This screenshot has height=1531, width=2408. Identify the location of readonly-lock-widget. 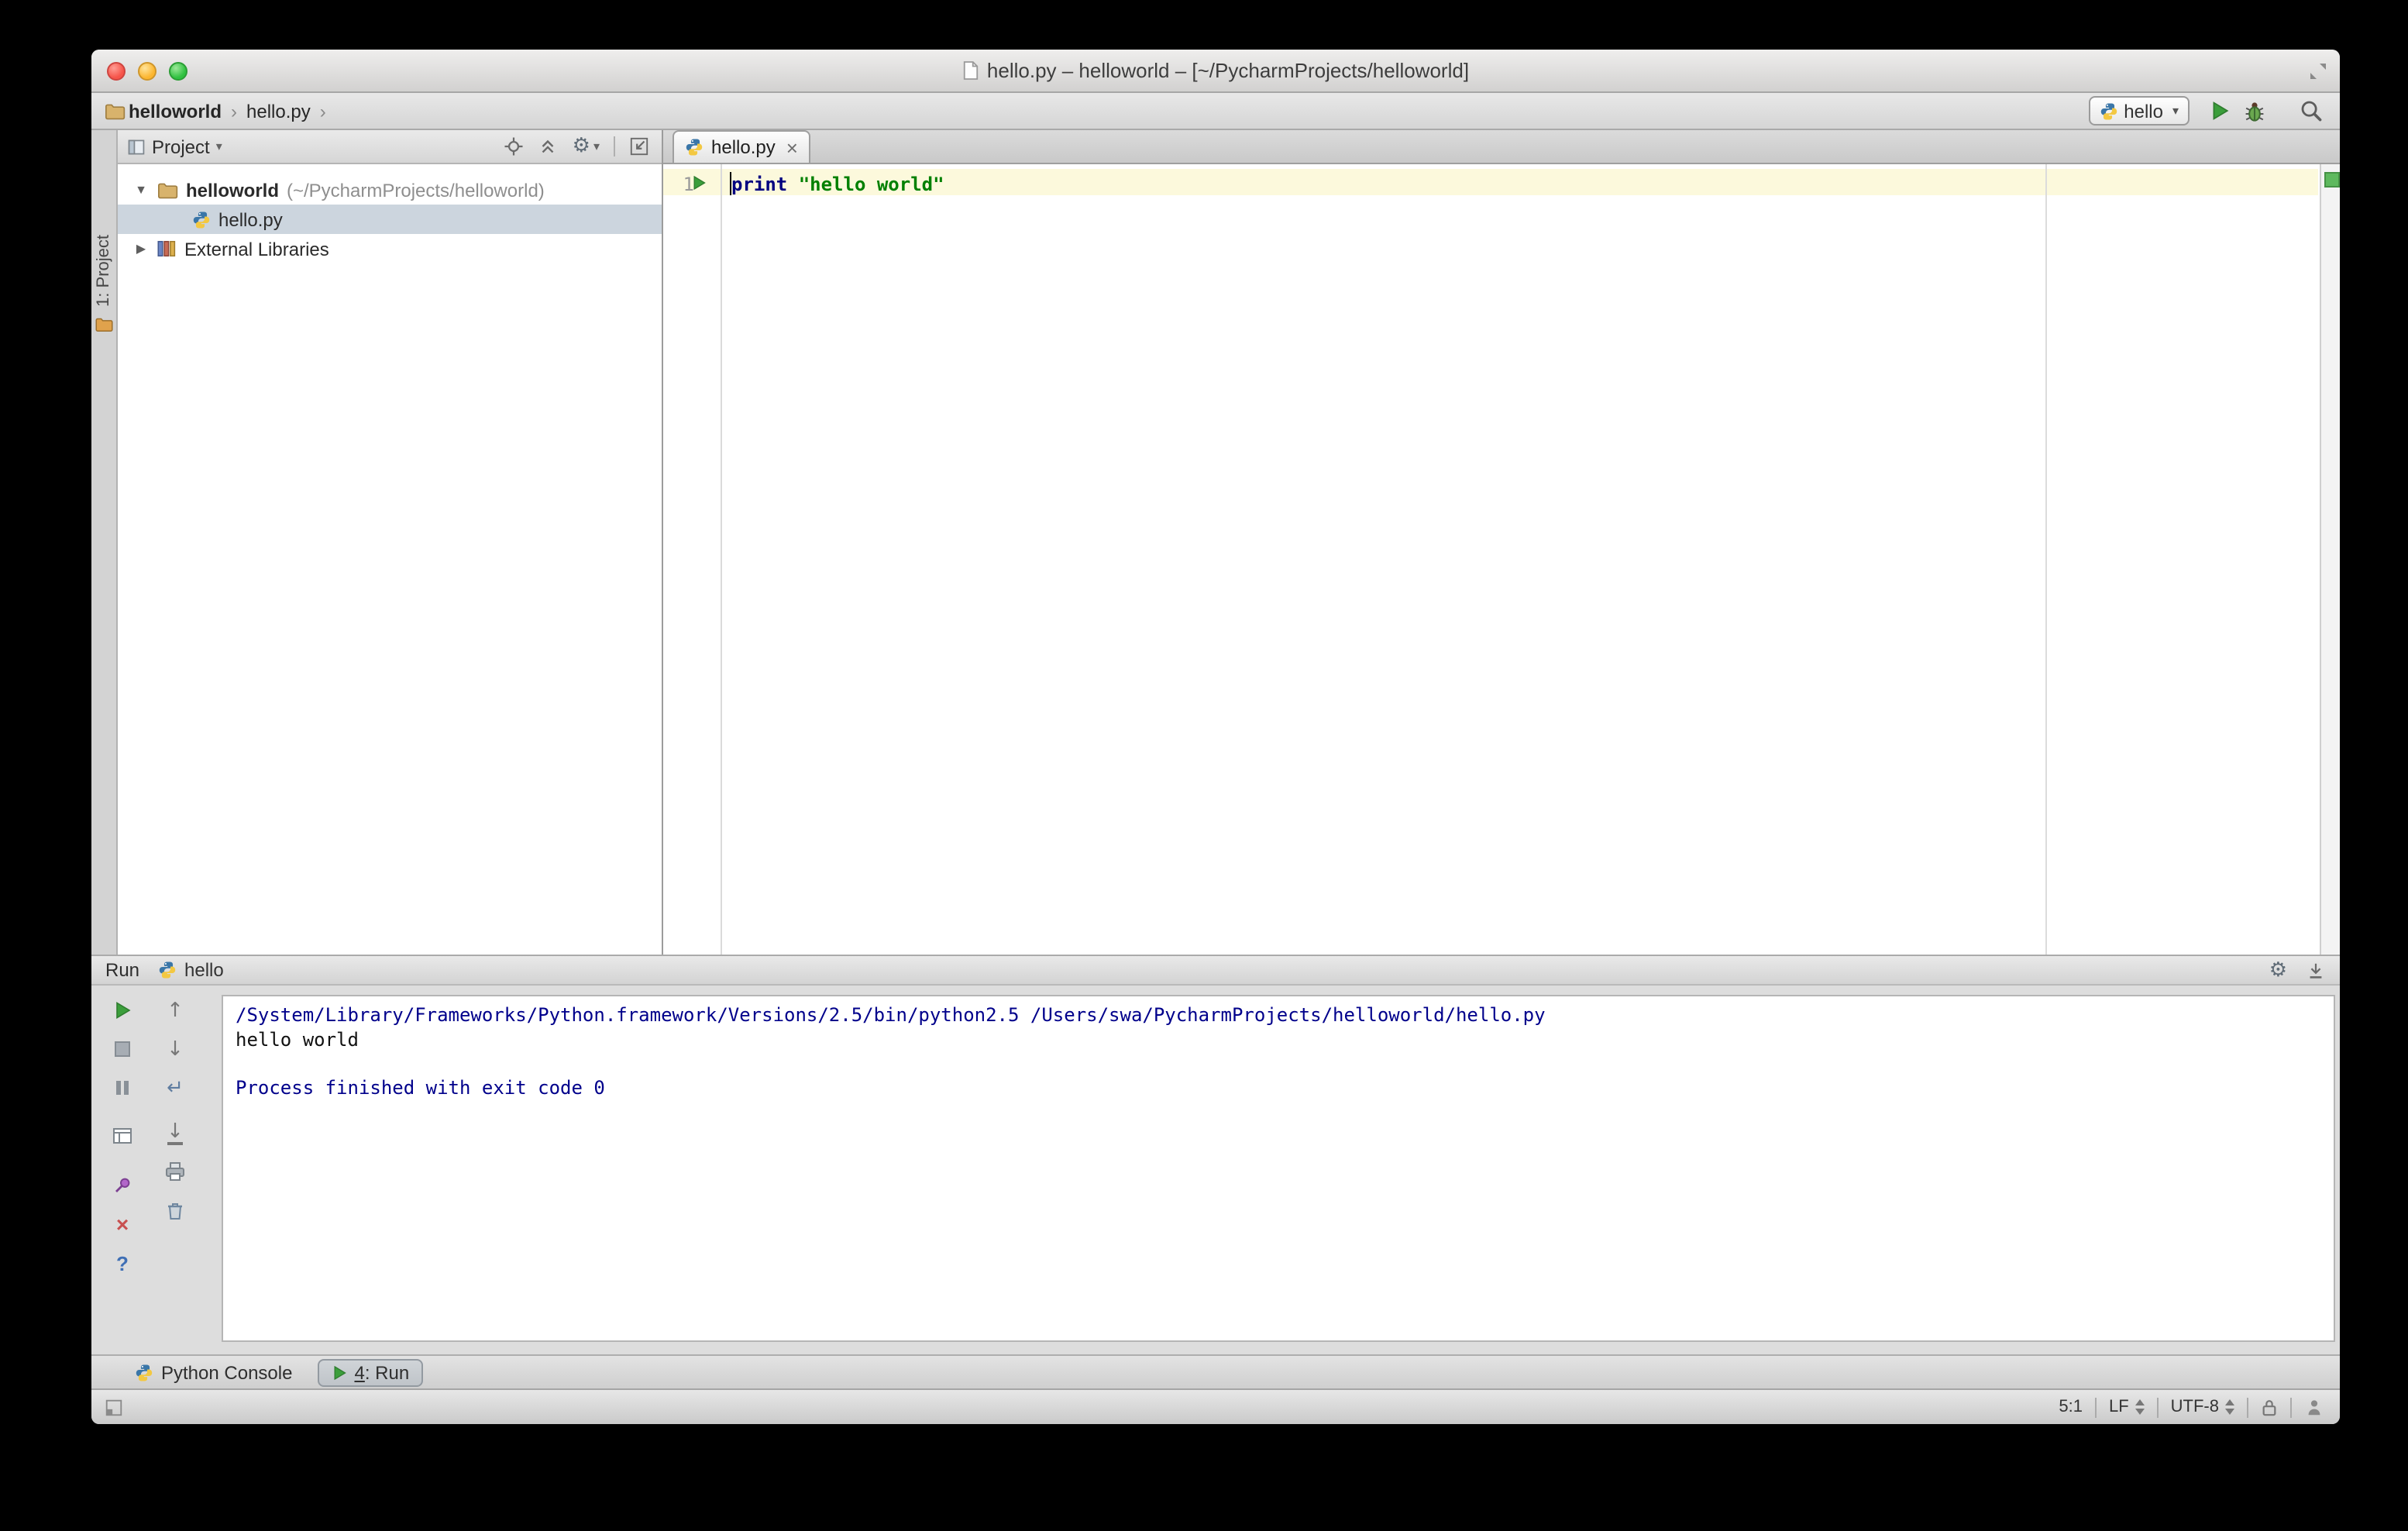
(2269, 1407).